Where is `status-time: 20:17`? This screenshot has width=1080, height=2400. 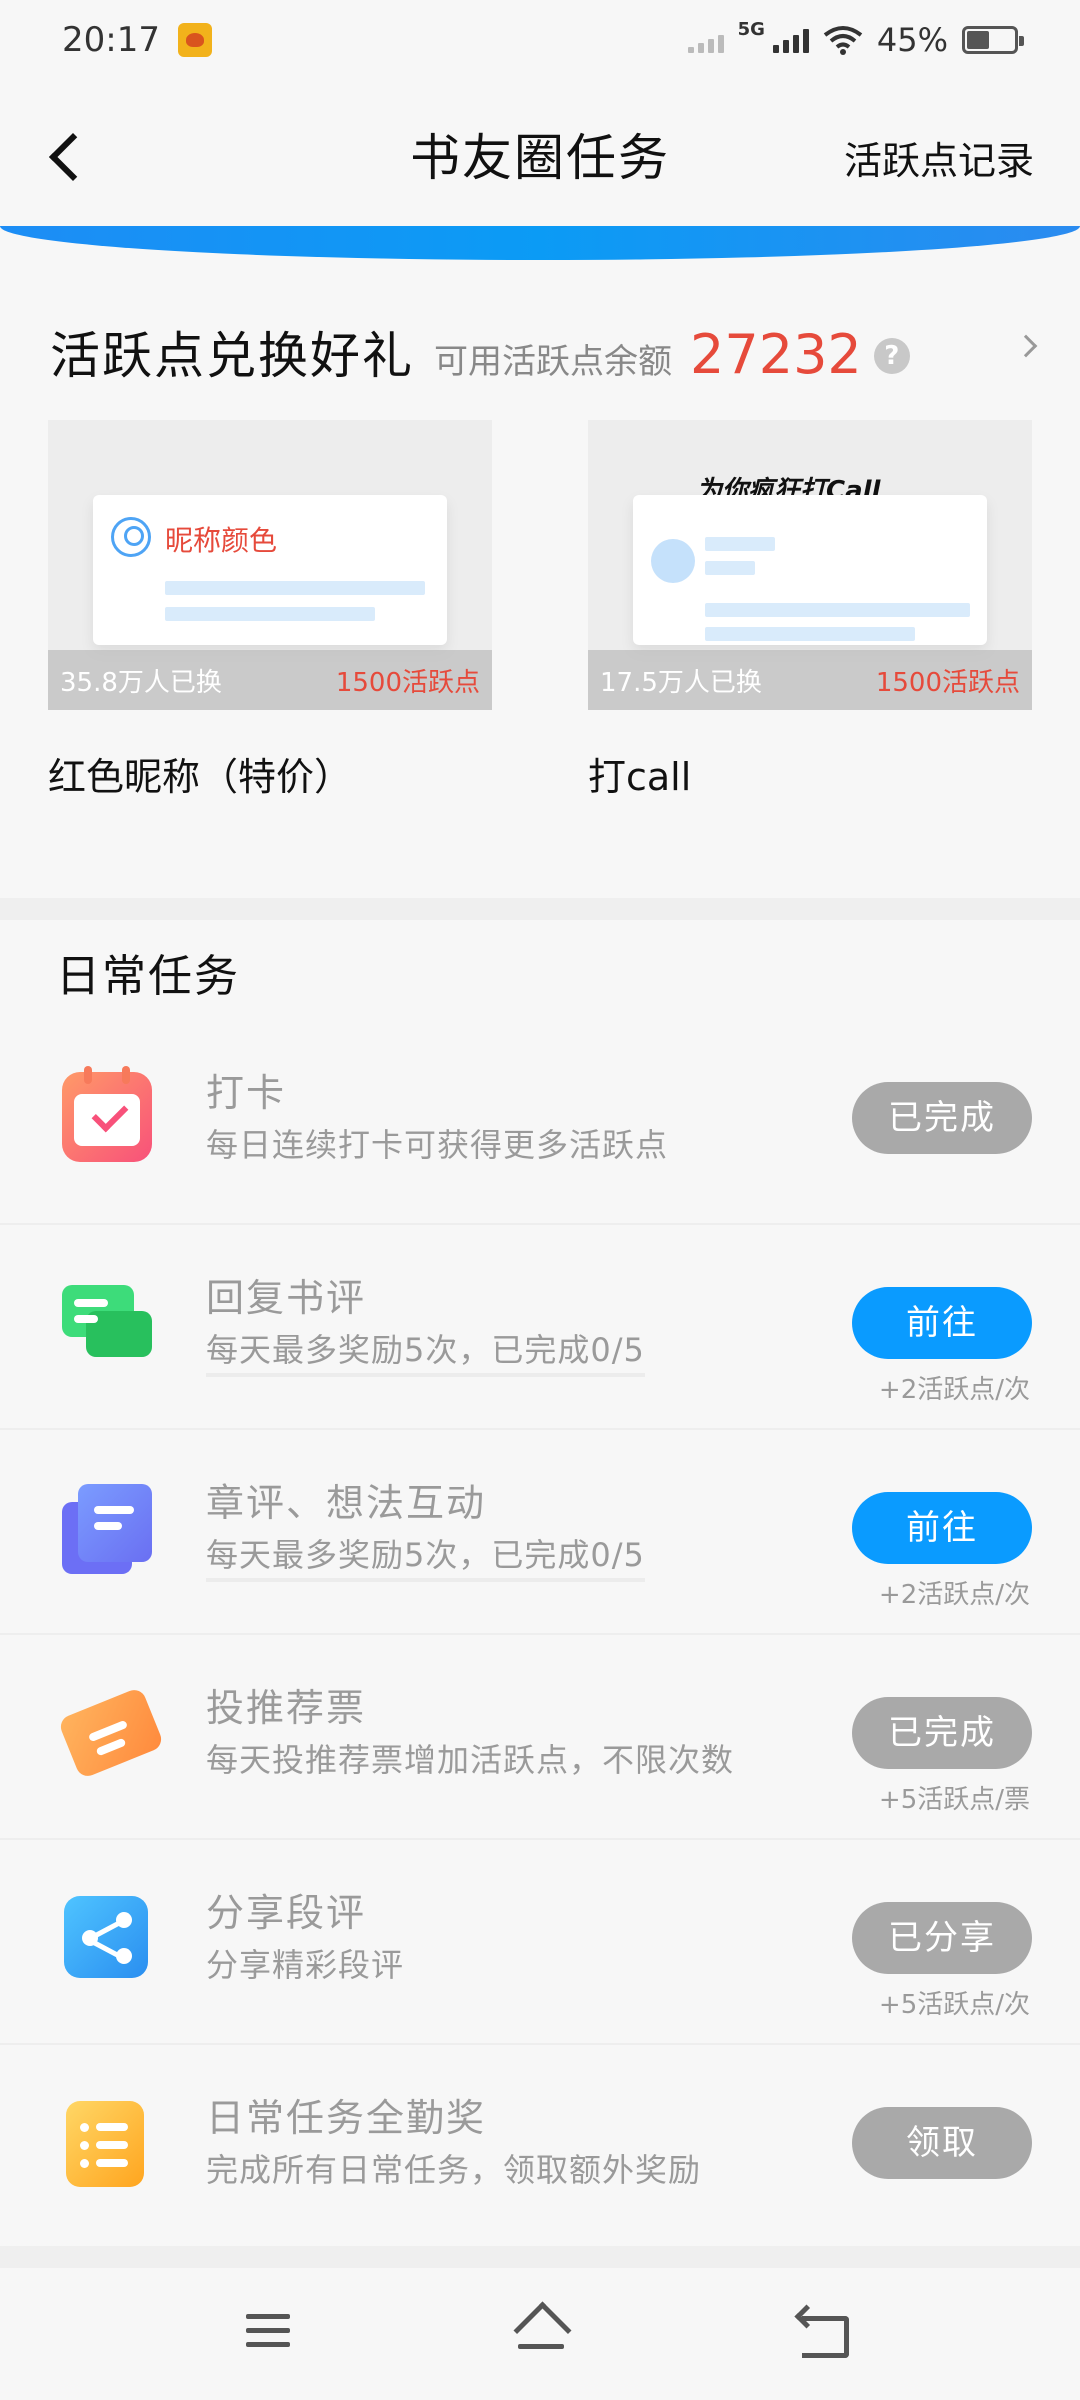 status-time: 20:17 is located at coordinates (111, 40).